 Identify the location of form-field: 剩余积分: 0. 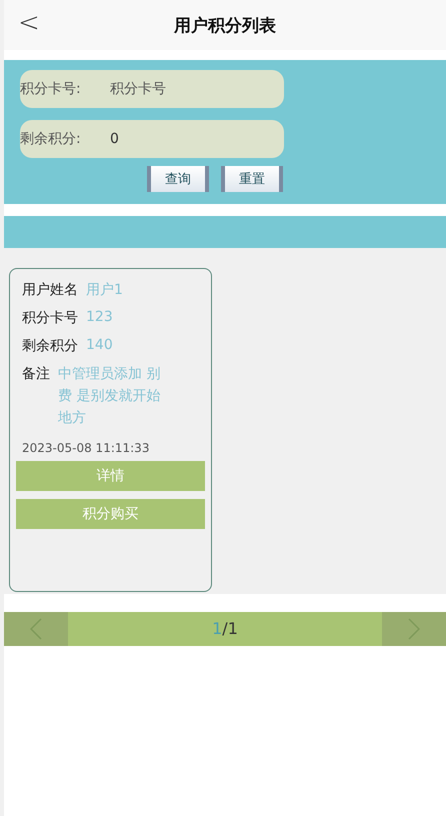
(152, 139).